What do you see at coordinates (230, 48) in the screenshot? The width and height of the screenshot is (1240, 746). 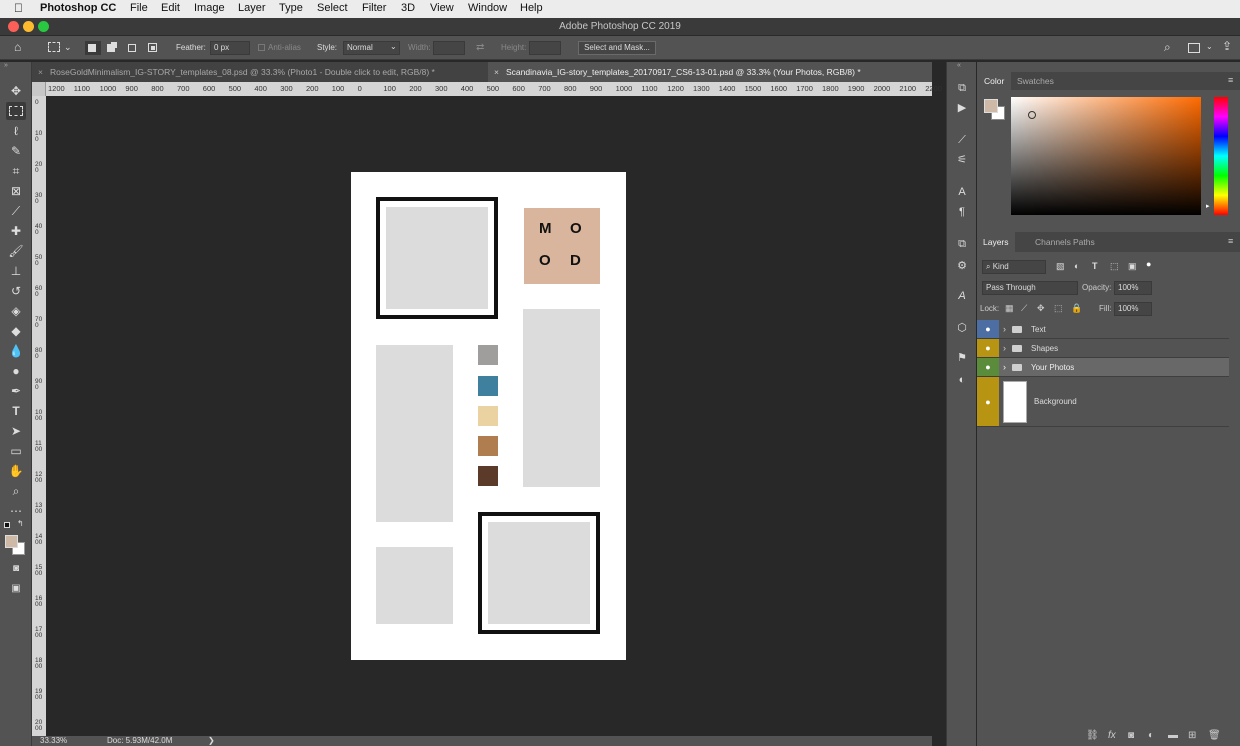 I see `feather-input: 0 px` at bounding box center [230, 48].